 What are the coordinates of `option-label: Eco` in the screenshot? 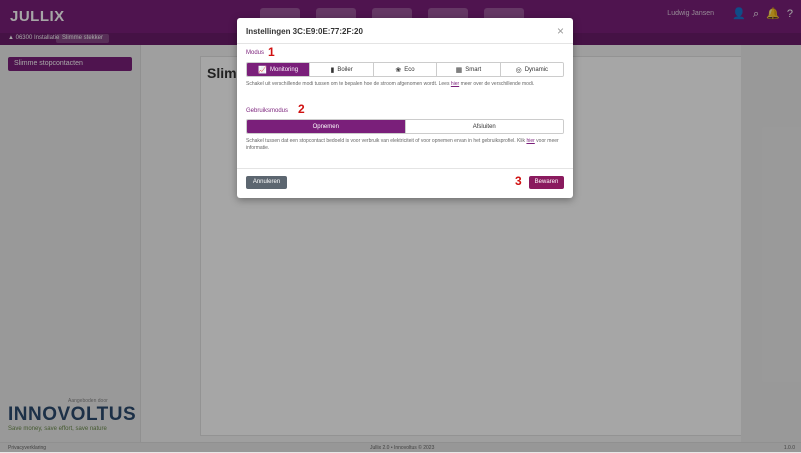 It's located at (409, 69).